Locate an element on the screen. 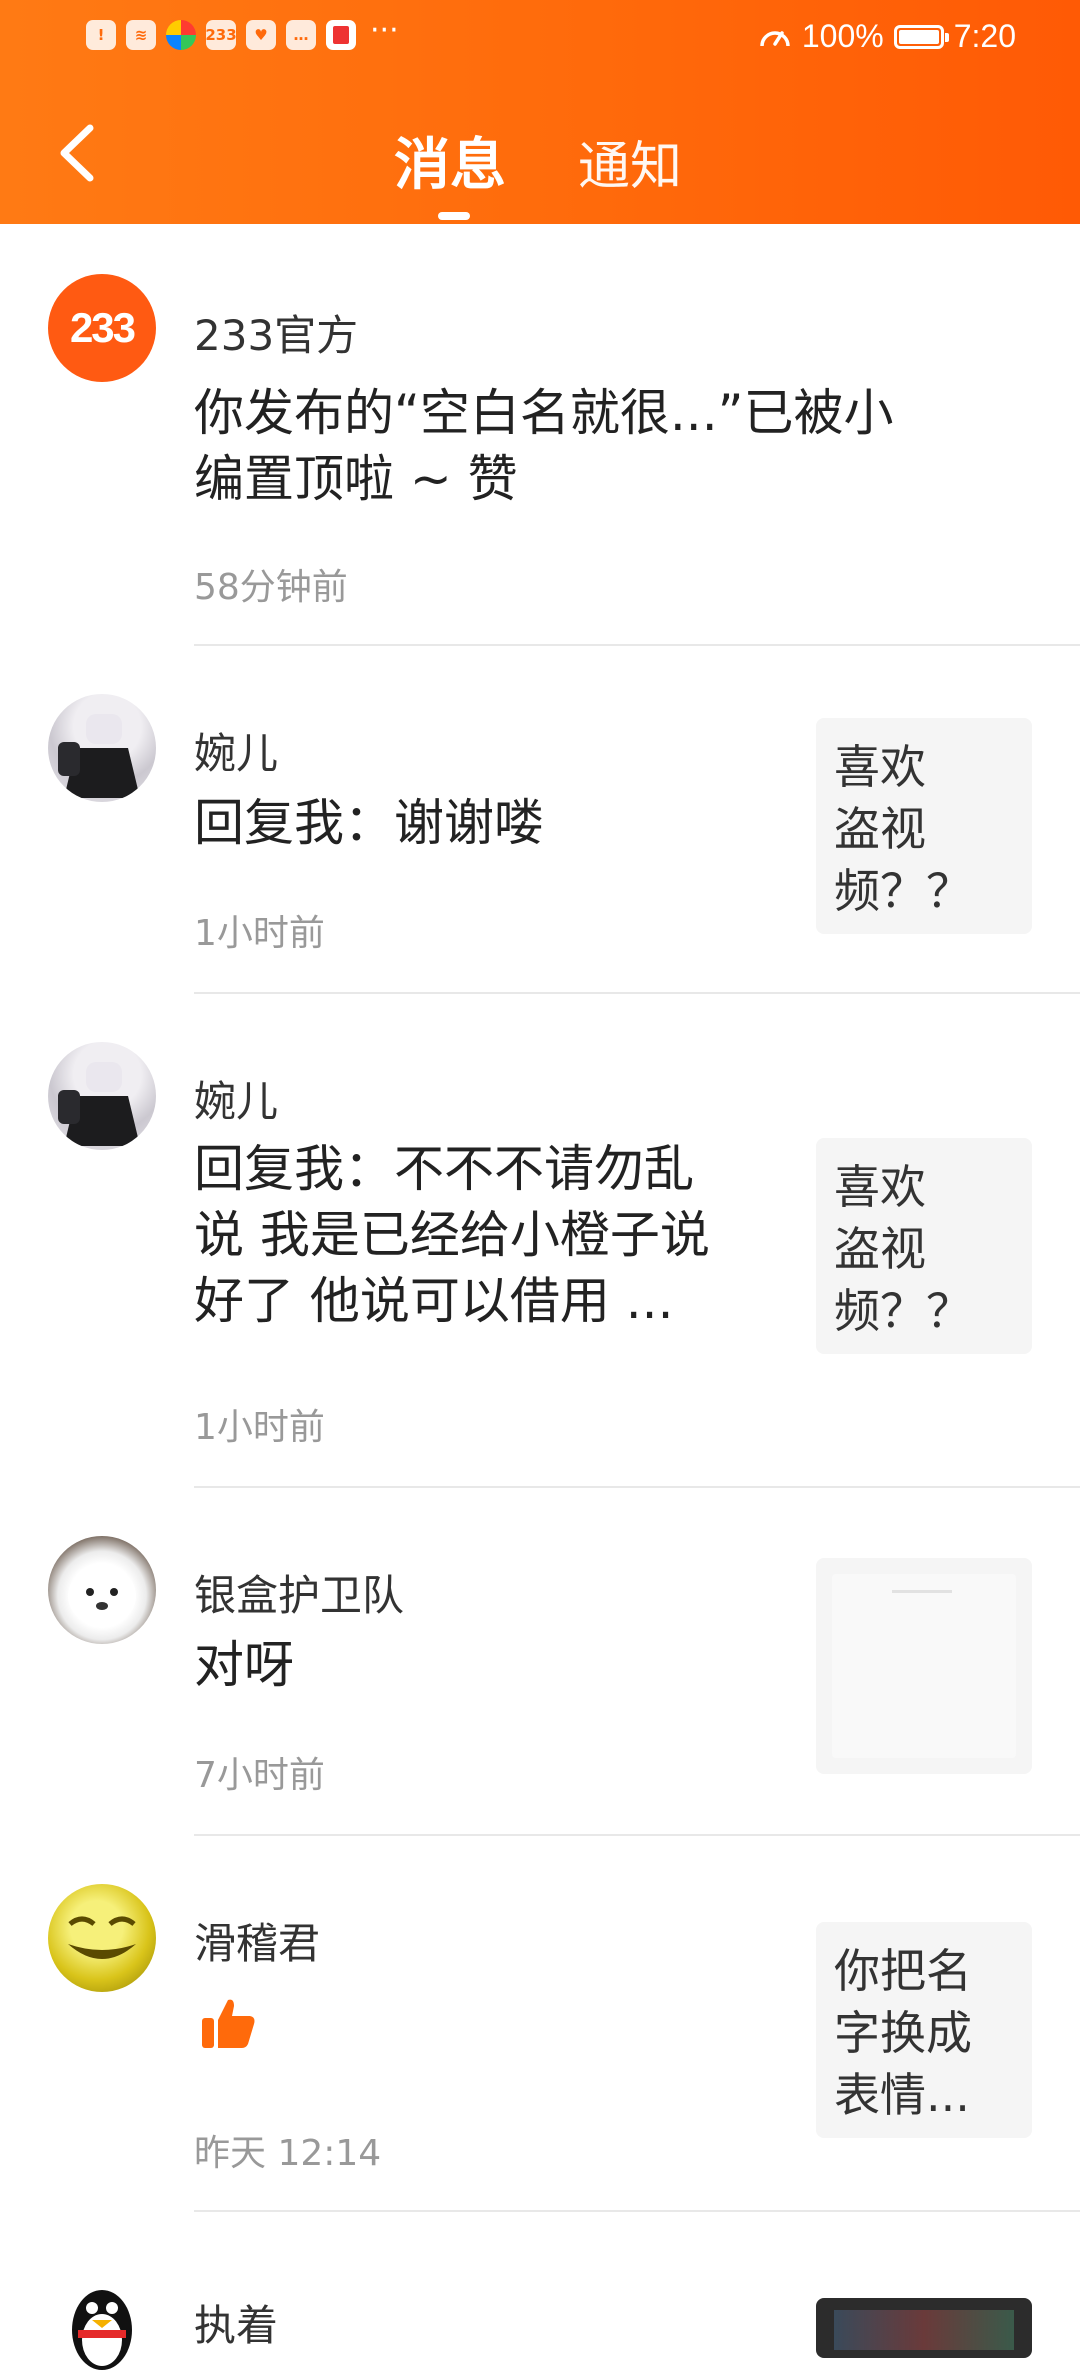 The image size is (1080, 2376). sender-name: 233官方 is located at coordinates (276, 332).